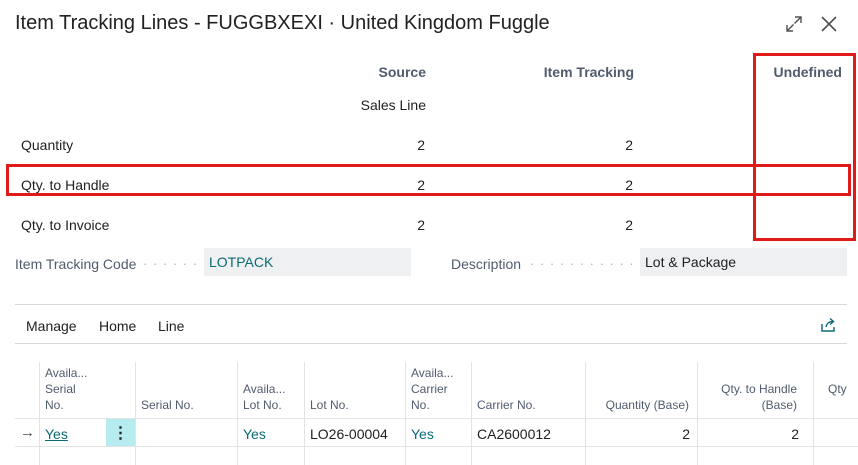 Image resolution: width=858 pixels, height=465 pixels. What do you see at coordinates (65, 225) in the screenshot?
I see `row-label-qty-to-invoice: Qty. to Invoice` at bounding box center [65, 225].